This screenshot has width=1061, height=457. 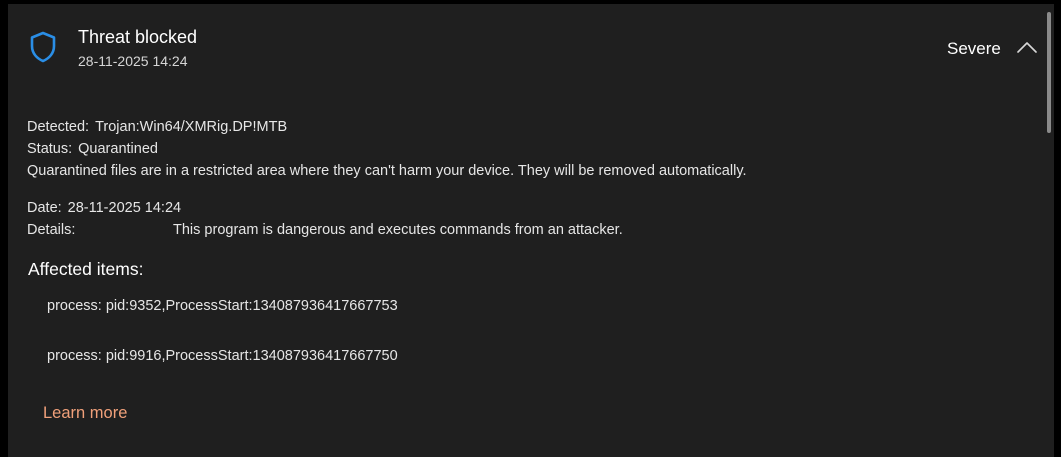 I want to click on threat-title: Threat blocked, so click(x=138, y=37).